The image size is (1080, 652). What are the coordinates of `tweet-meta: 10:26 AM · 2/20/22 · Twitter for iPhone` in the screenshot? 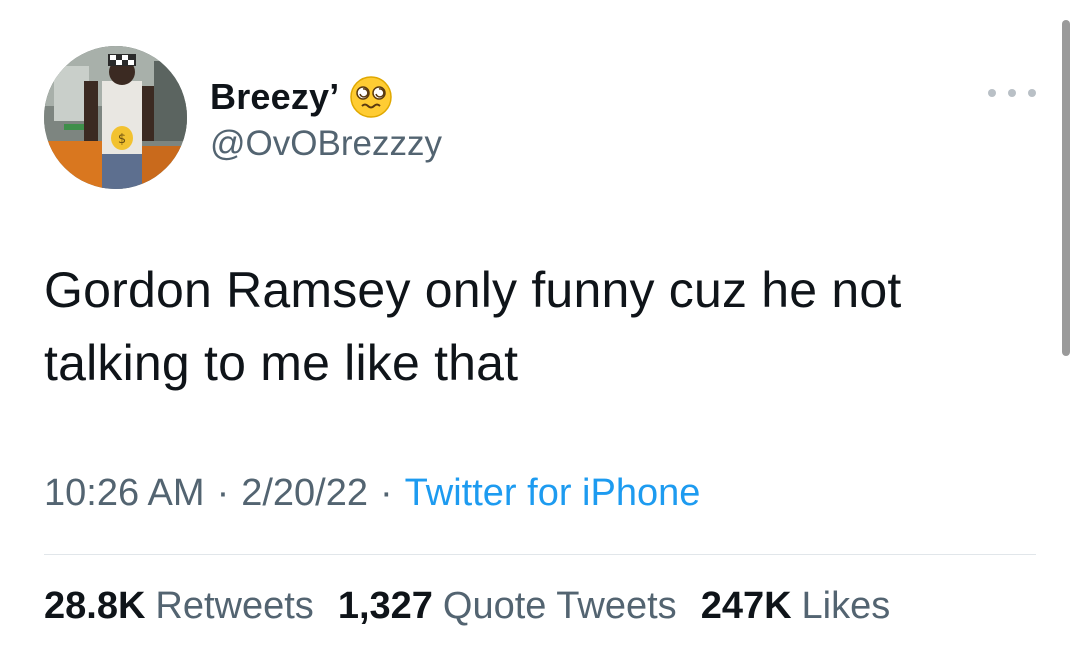 It's located at (372, 493).